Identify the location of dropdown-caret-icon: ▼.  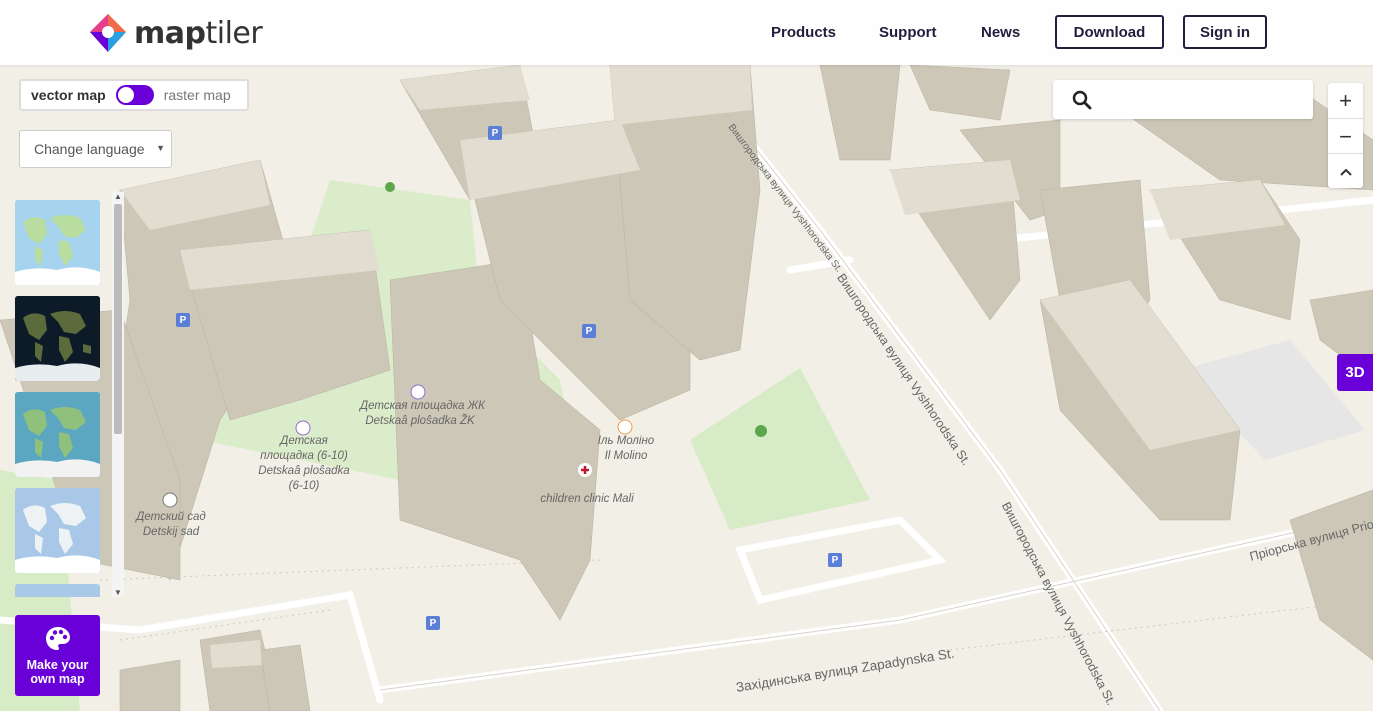
(160, 148).